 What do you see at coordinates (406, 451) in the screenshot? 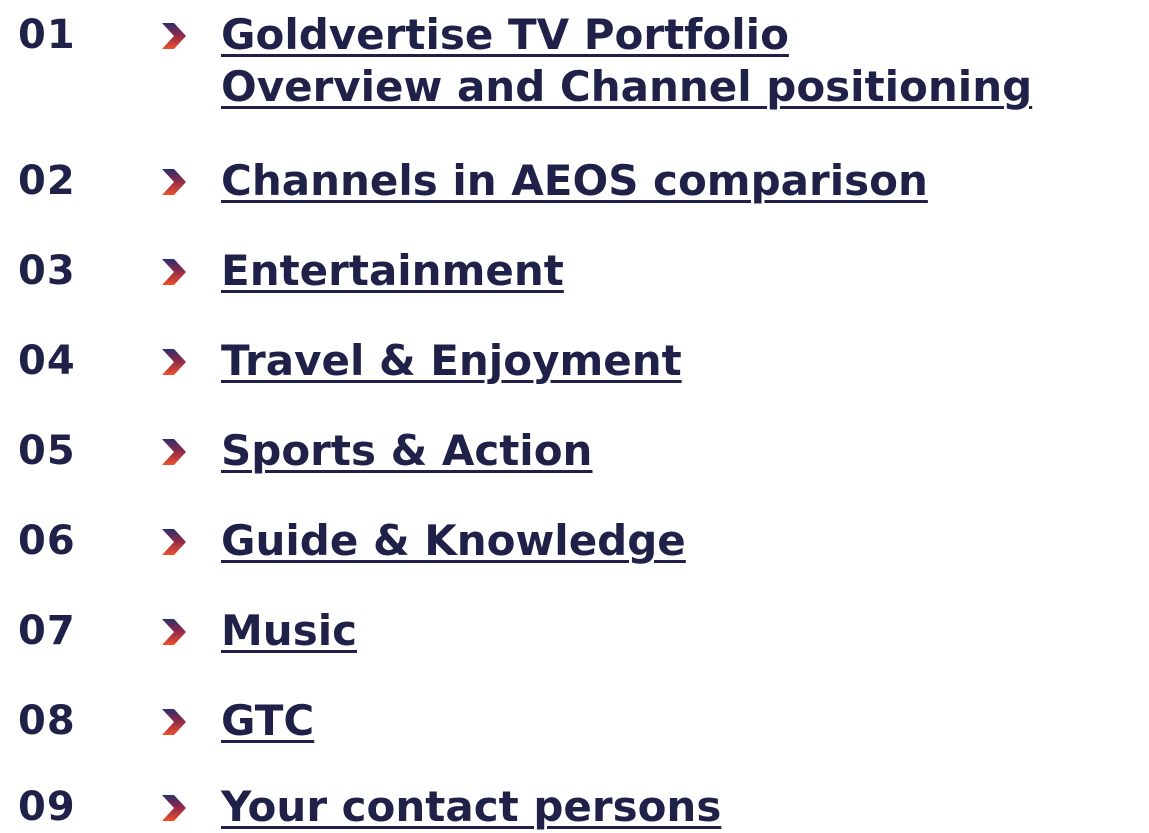
I see `toc-link-sports-action: Sports & Action` at bounding box center [406, 451].